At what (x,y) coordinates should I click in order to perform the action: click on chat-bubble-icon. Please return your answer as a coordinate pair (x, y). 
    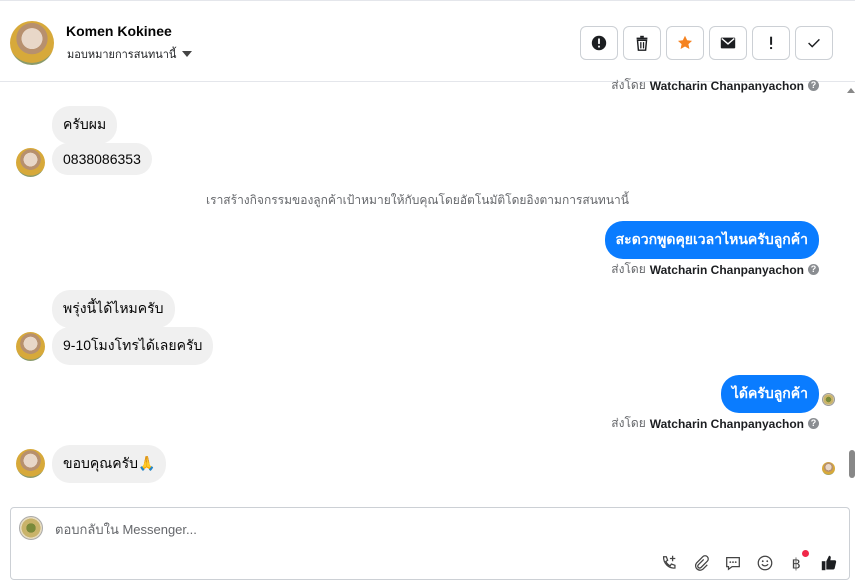
    Looking at the image, I should click on (733, 563).